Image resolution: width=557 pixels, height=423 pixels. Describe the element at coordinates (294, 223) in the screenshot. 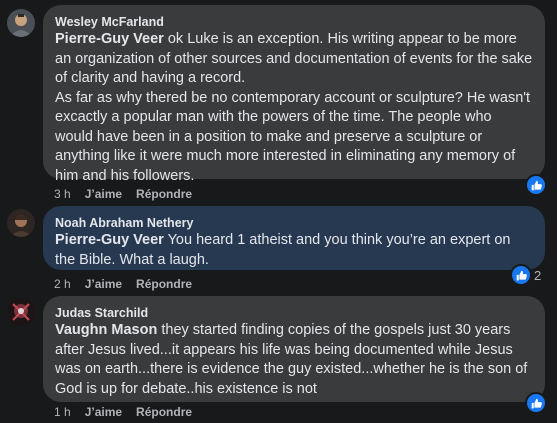

I see `comment-author: Noah Abraham Nethery` at that location.